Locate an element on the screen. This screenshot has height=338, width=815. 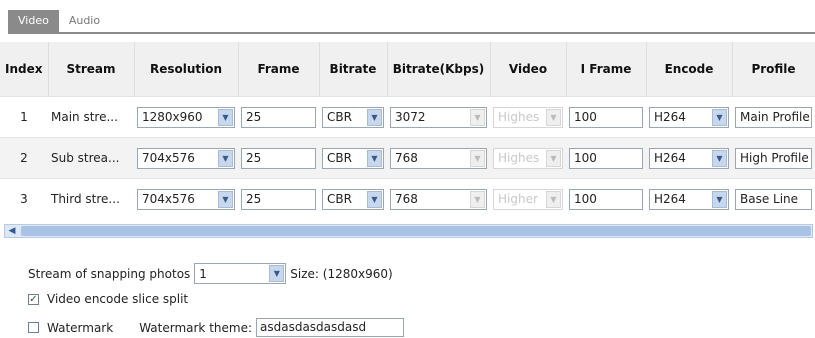
header-bitrate-kbps: Bitrate(Kbps) is located at coordinates (439, 69).